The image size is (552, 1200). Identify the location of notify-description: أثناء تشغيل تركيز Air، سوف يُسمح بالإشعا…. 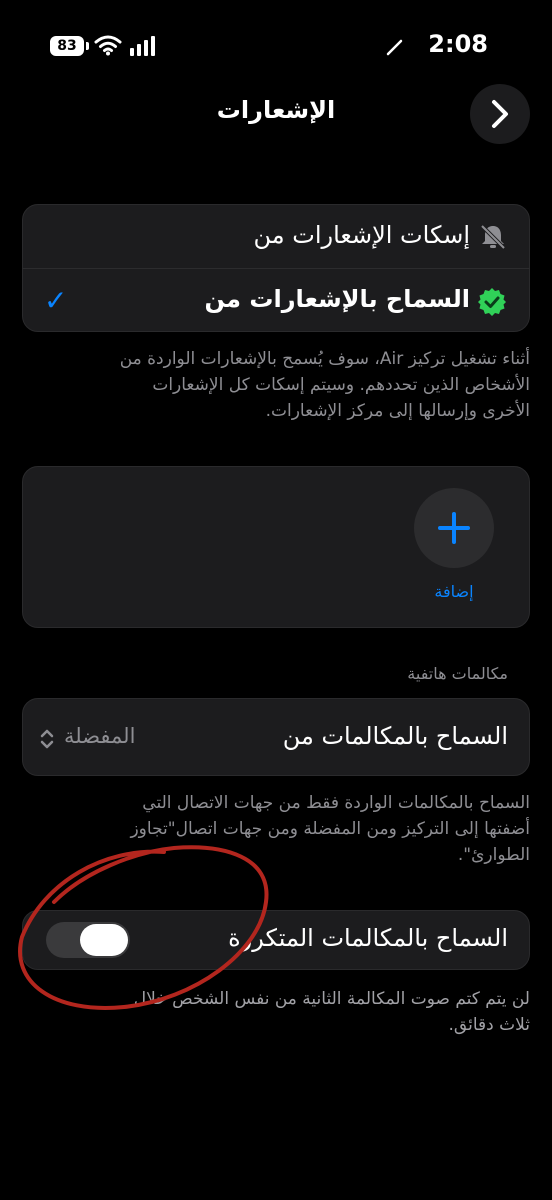
(280, 385).